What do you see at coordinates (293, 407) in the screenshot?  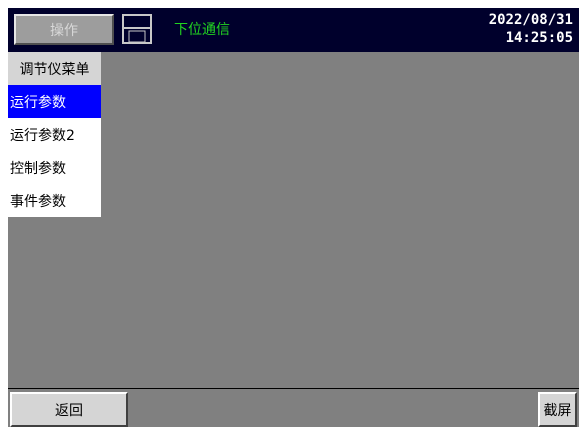 I see `bottom-bar: 返回 截屏` at bounding box center [293, 407].